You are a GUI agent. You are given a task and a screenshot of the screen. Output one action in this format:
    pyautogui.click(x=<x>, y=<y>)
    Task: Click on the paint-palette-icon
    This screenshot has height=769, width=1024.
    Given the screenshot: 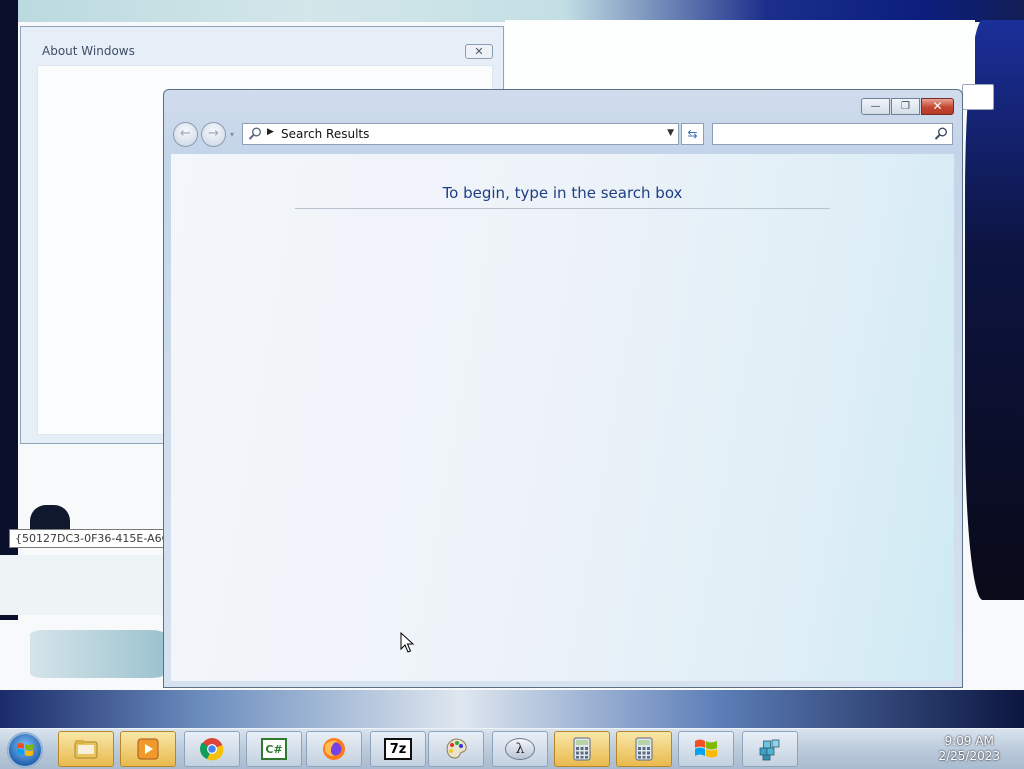 What is the action you would take?
    pyautogui.click(x=456, y=748)
    